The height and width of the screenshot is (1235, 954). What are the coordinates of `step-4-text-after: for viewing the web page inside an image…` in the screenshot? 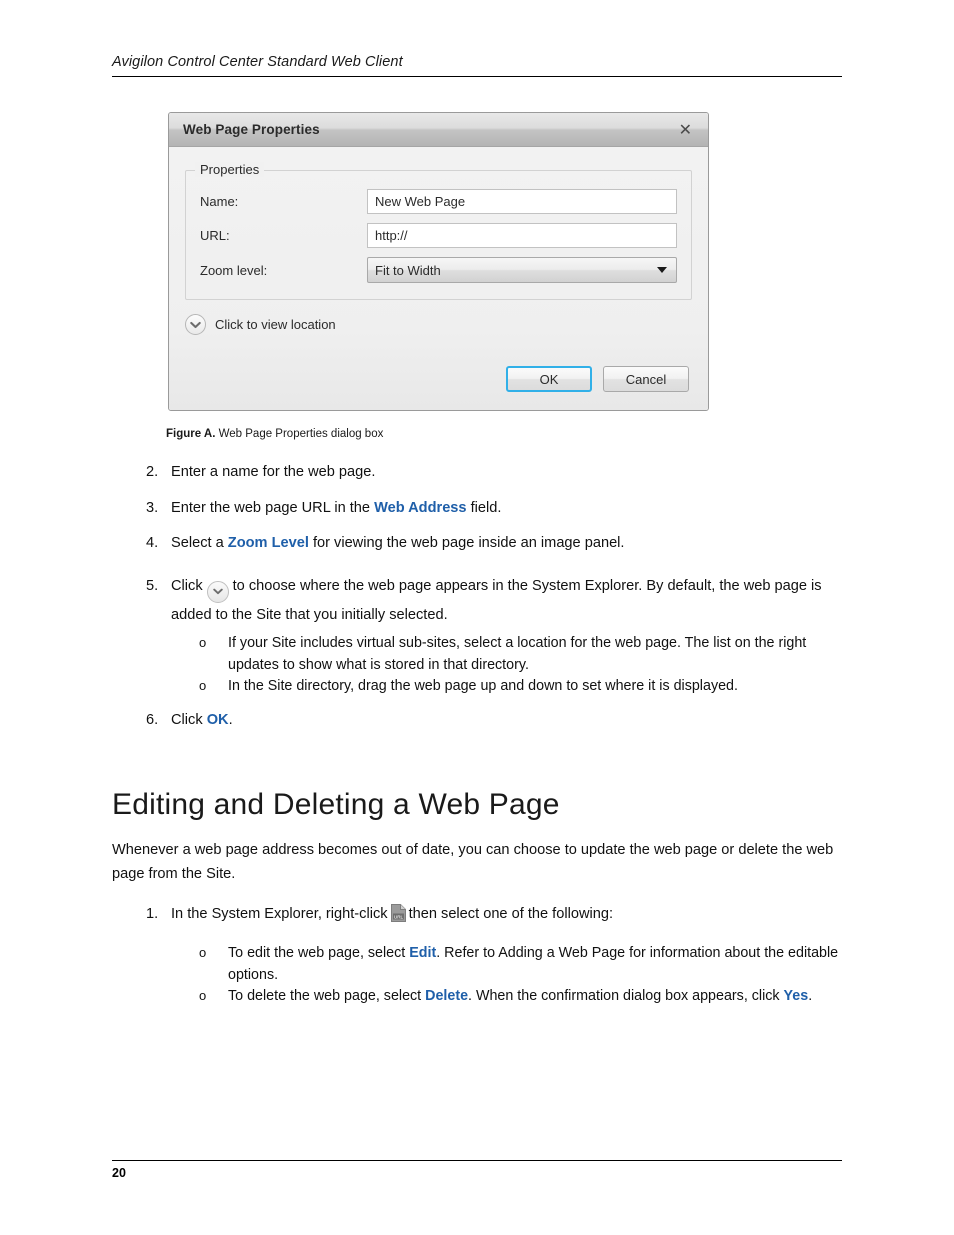 It's located at (466, 543).